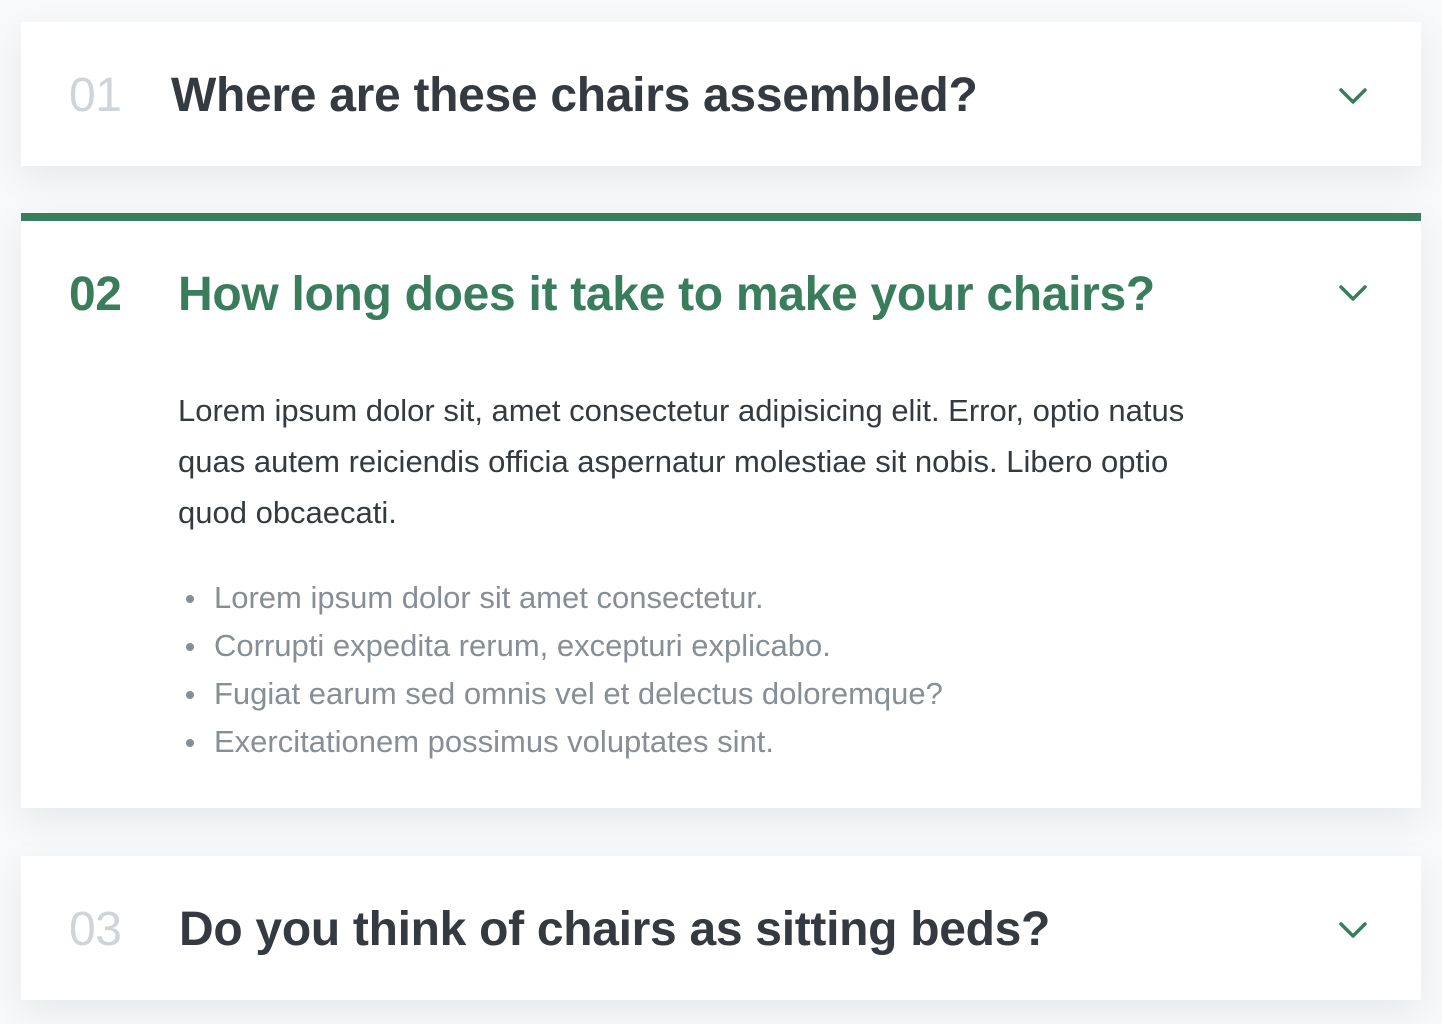  Describe the element at coordinates (95, 95) in the screenshot. I see `faq-item-number: 01` at that location.